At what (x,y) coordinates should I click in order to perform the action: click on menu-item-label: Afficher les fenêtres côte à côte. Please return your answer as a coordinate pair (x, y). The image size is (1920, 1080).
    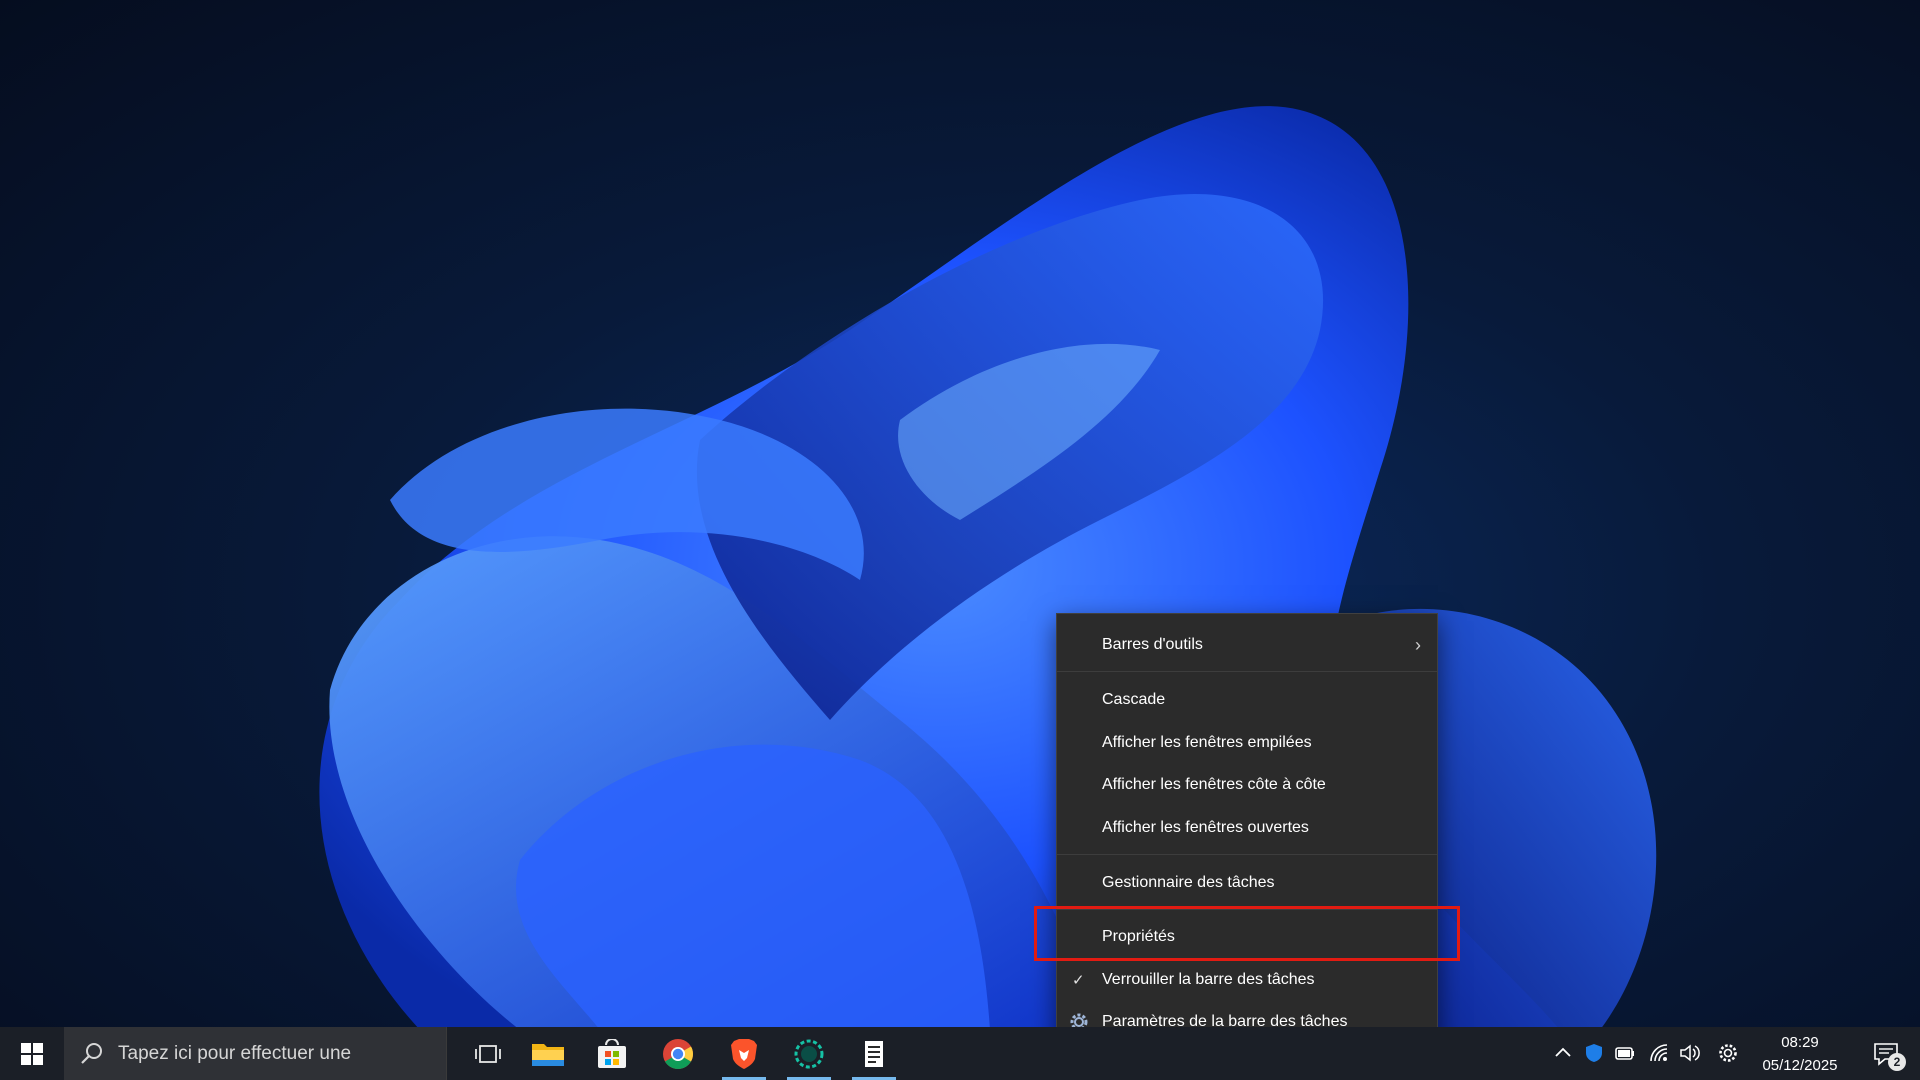
    Looking at the image, I should click on (1214, 784).